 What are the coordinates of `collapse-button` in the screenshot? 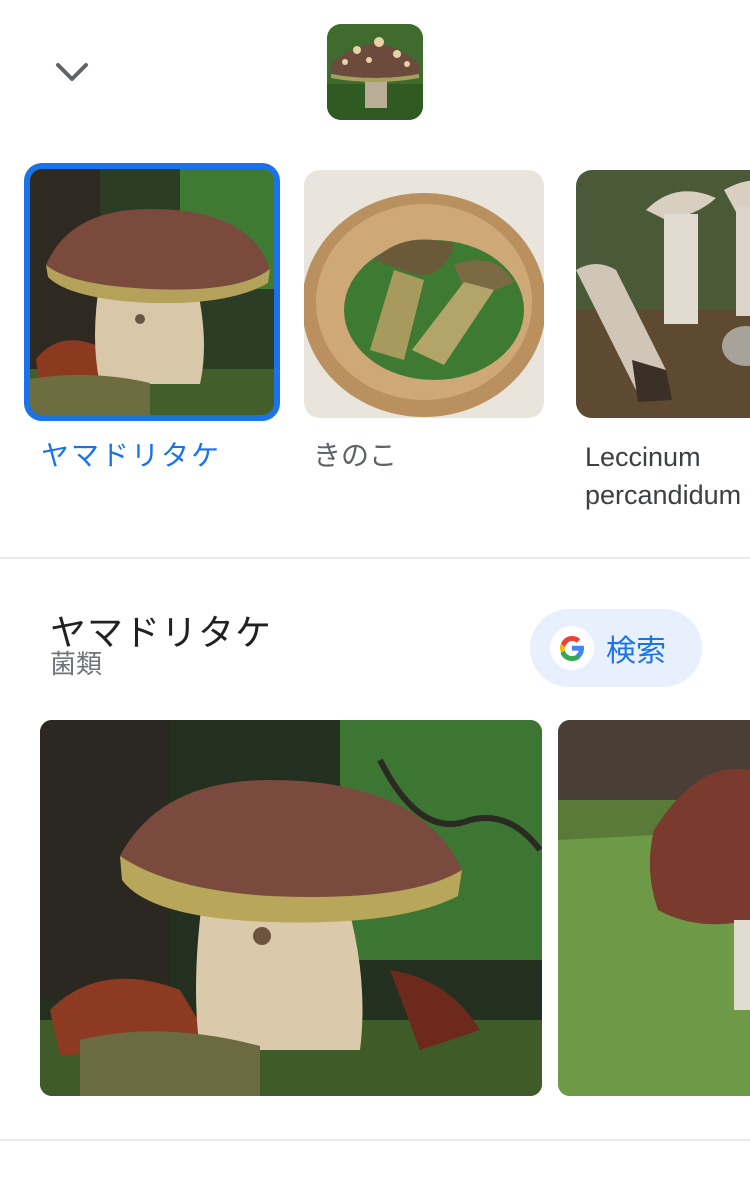 It's located at (72, 72).